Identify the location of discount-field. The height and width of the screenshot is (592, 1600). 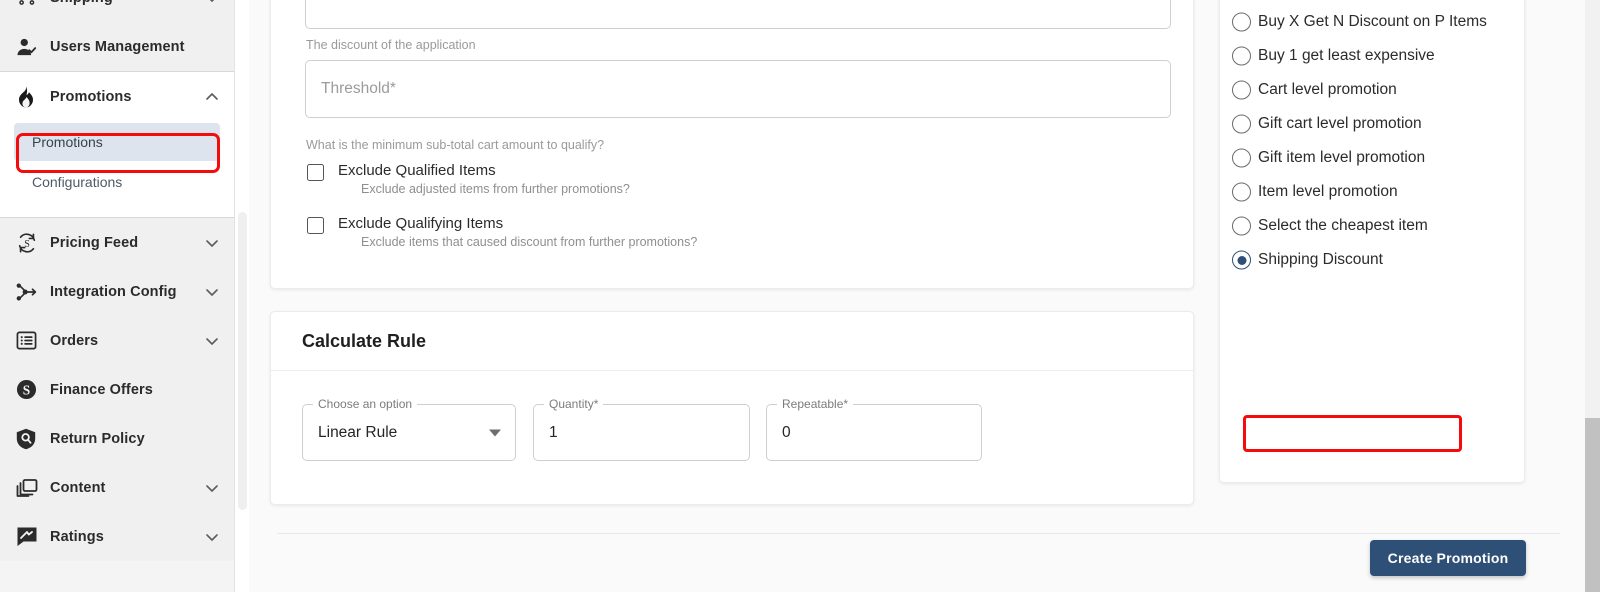
(738, 14).